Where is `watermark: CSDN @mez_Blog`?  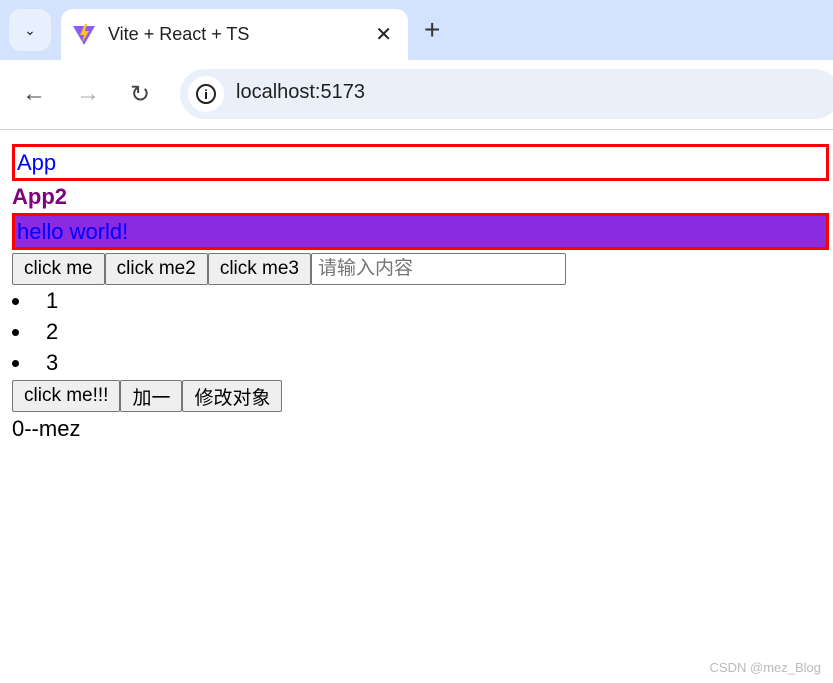
watermark: CSDN @mez_Blog is located at coordinates (765, 667).